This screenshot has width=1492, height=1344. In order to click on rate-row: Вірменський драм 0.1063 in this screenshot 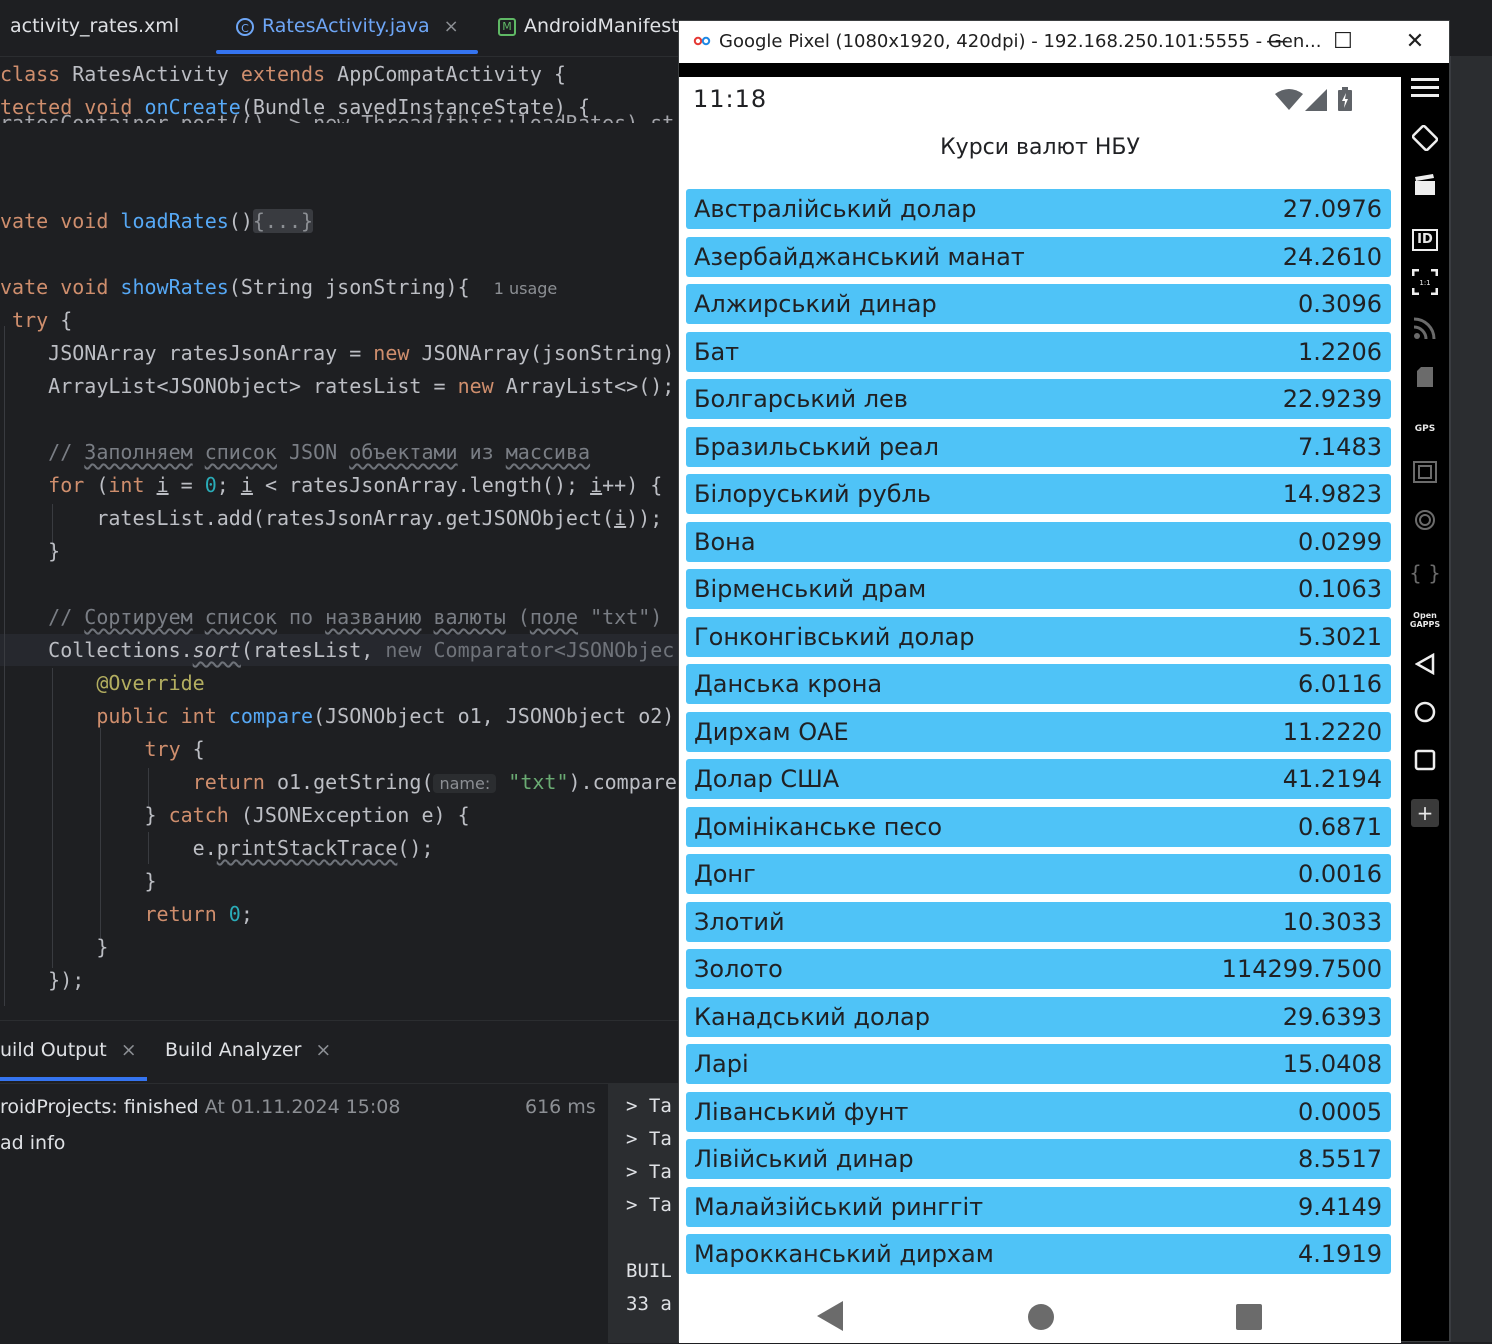, I will do `click(1038, 589)`.